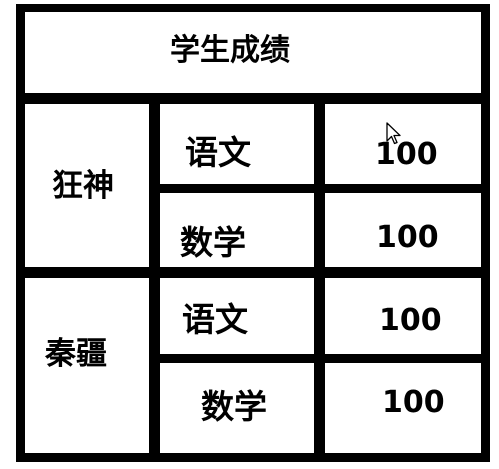  Describe the element at coordinates (253, 457) in the screenshot. I see `table-border-bottom` at that location.